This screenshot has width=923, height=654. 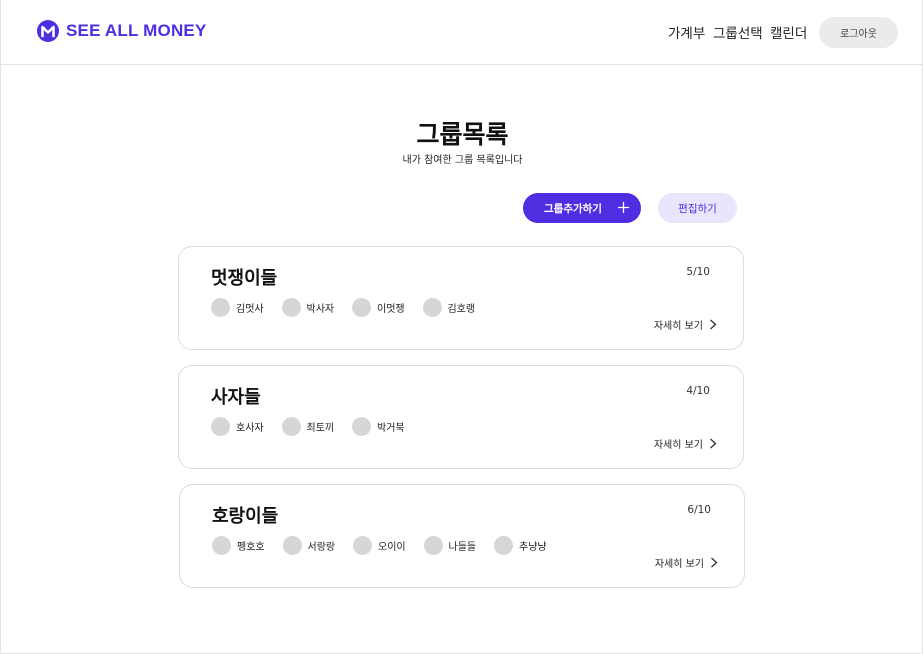 What do you see at coordinates (698, 272) in the screenshot?
I see `member-count: 5/10` at bounding box center [698, 272].